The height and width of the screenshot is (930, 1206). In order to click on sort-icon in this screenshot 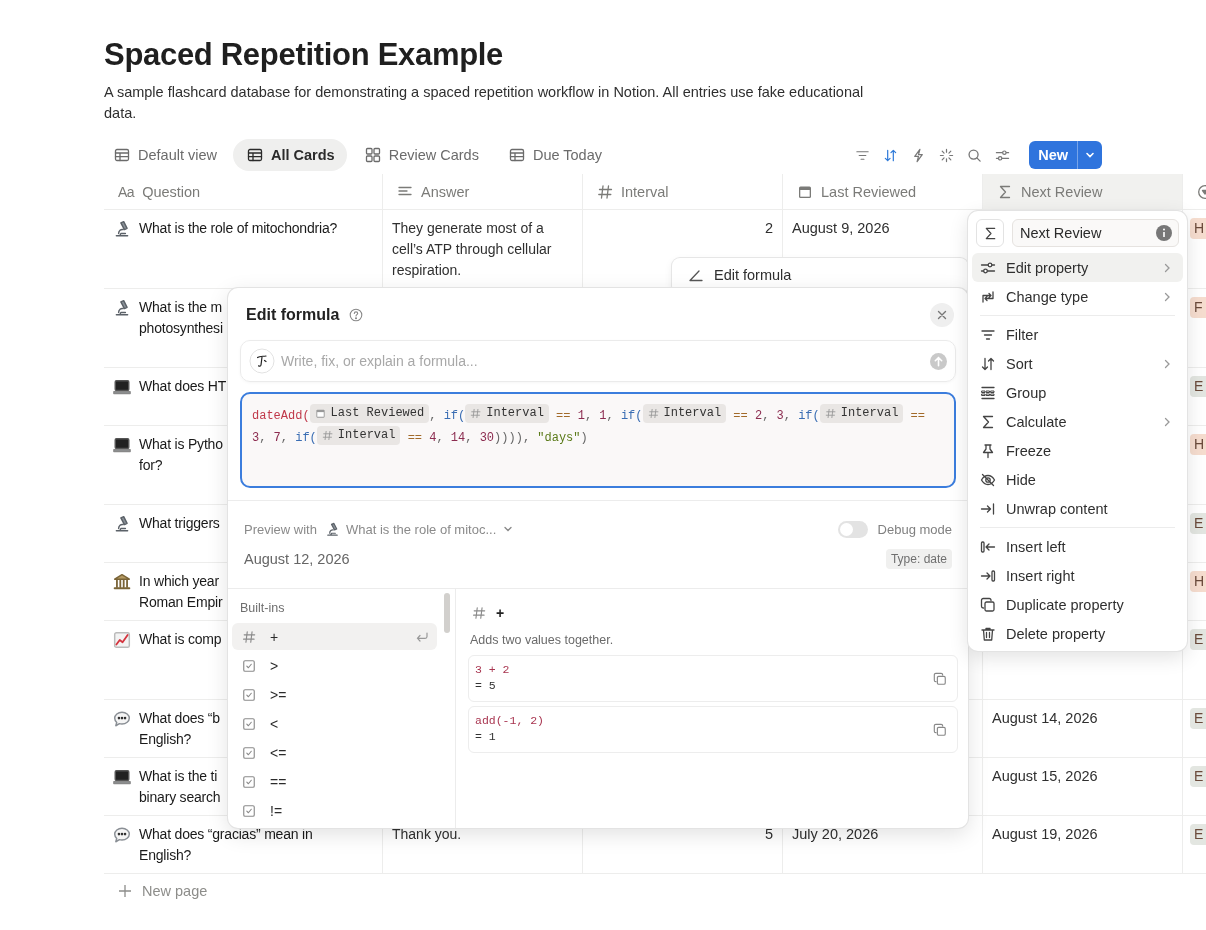, I will do `click(988, 363)`.